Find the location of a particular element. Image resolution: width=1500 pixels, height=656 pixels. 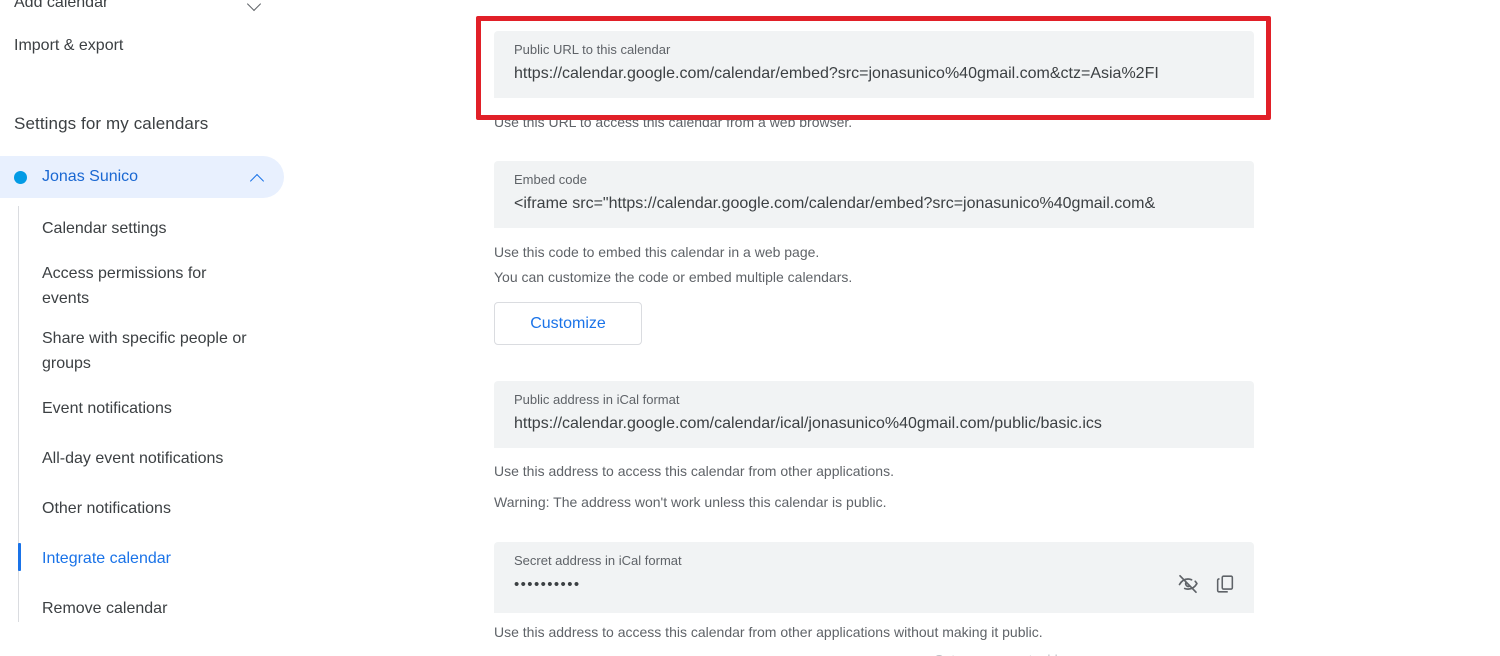

chevron-up-icon is located at coordinates (258, 177).